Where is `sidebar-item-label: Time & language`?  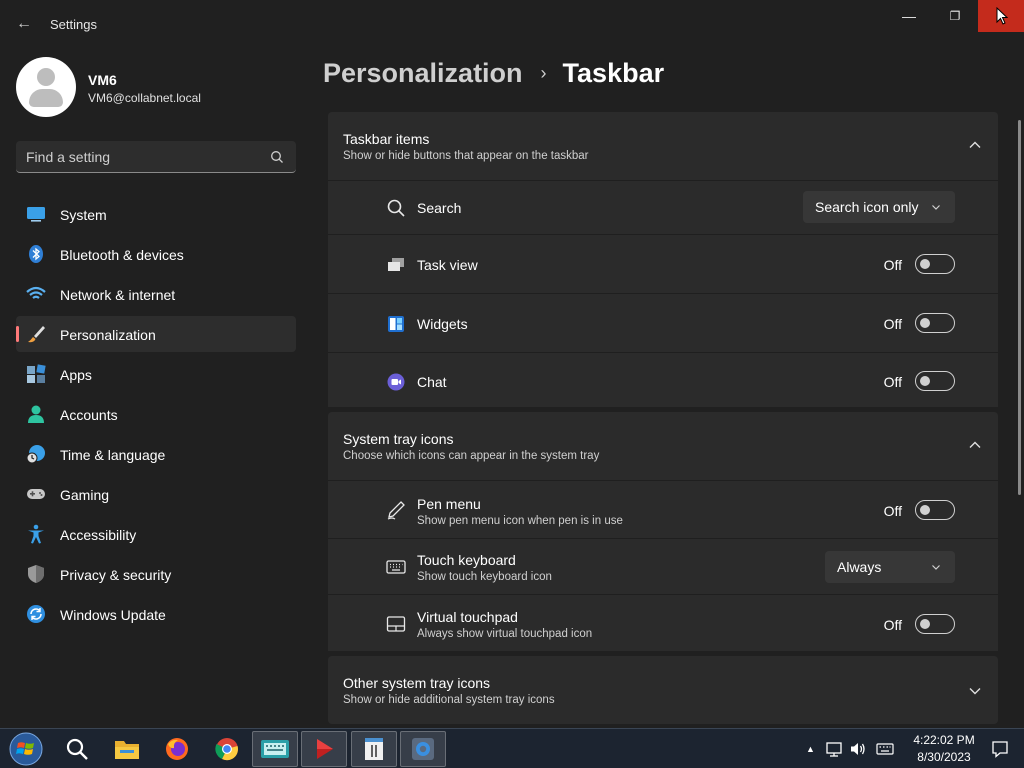 sidebar-item-label: Time & language is located at coordinates (113, 455).